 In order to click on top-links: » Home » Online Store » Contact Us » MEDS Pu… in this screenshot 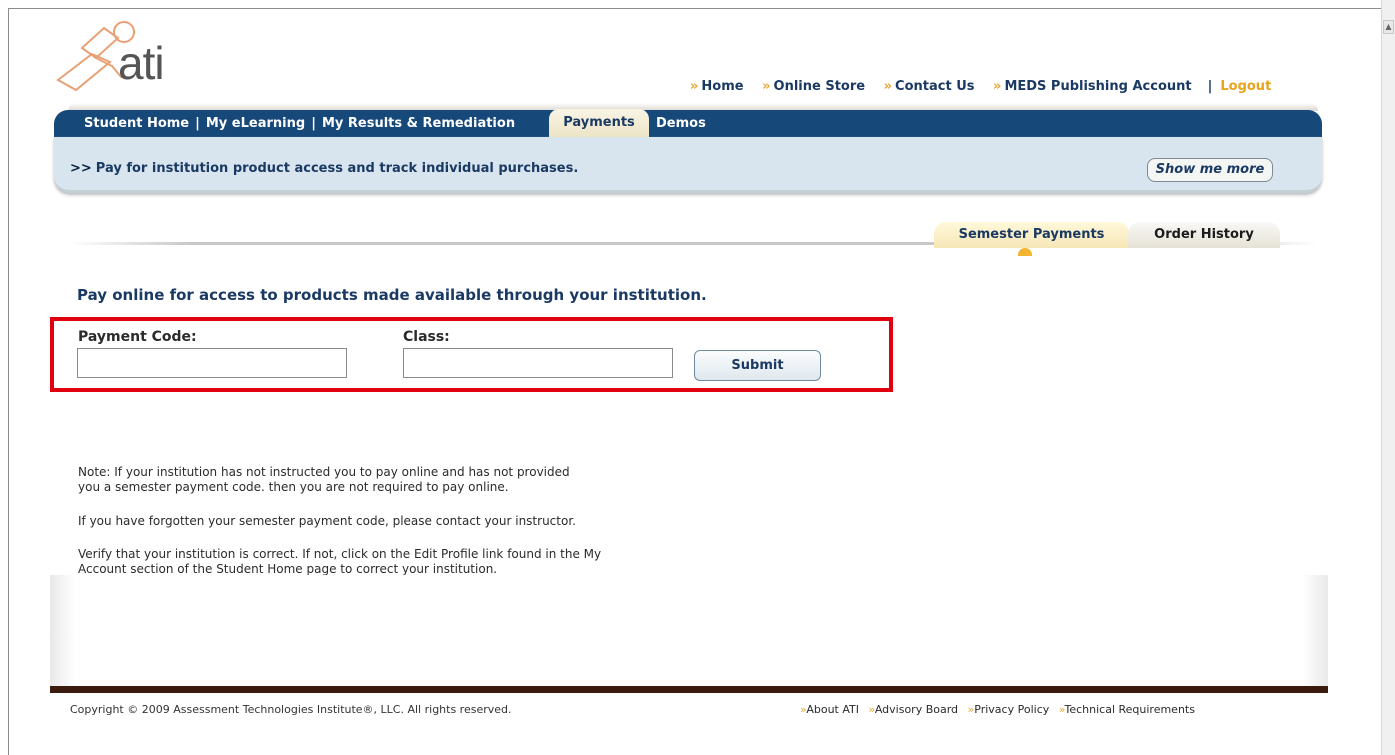, I will do `click(984, 88)`.